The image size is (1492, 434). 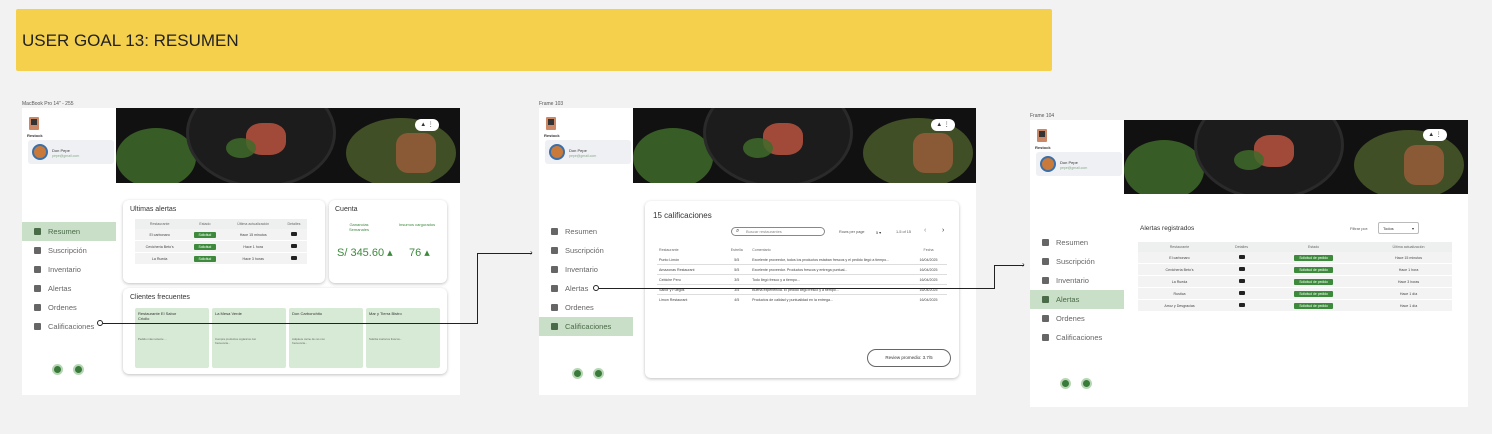 I want to click on arrow-icon: ›, so click(x=531, y=252).